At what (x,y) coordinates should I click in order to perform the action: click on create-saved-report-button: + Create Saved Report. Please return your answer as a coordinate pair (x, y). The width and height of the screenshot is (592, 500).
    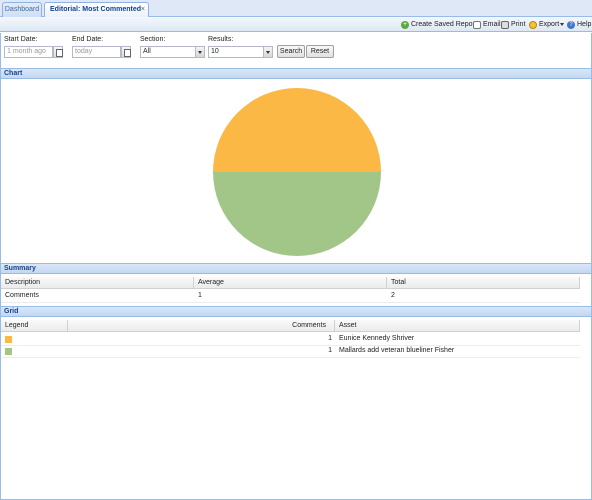
    Looking at the image, I should click on (439, 24).